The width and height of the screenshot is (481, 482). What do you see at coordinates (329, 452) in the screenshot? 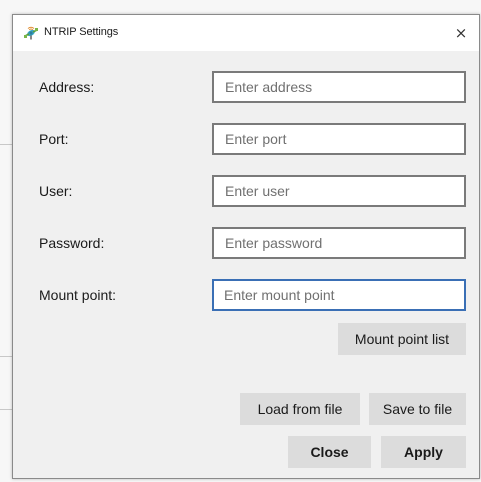
I see `close-button: Close` at bounding box center [329, 452].